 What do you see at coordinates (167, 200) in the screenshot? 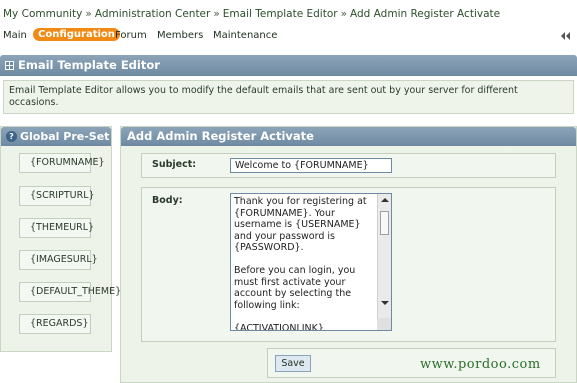
I see `body-label: Body:` at bounding box center [167, 200].